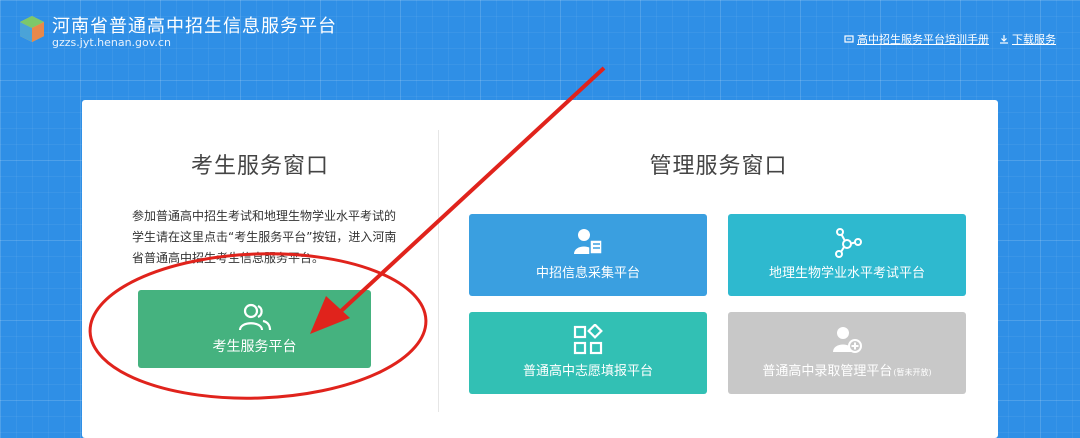  I want to click on tile-admission-management: 普通高中录取管理平台(暂未开放), so click(847, 353).